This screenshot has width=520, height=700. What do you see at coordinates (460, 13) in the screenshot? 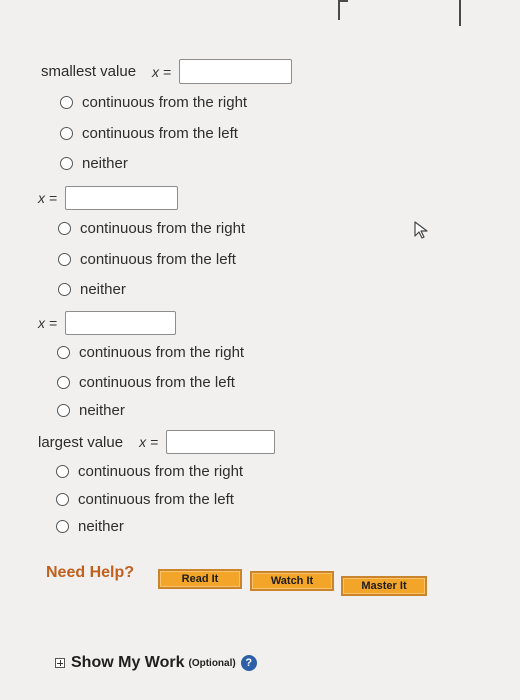
I see `top-mark-right` at bounding box center [460, 13].